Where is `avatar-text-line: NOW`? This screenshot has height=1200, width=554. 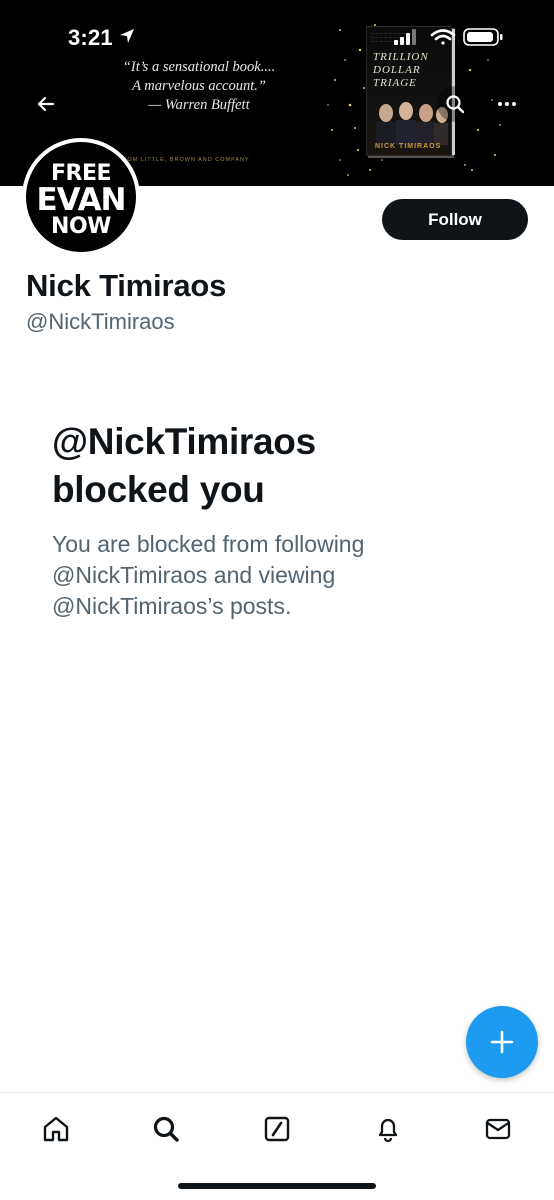
avatar-text-line: NOW is located at coordinates (81, 226).